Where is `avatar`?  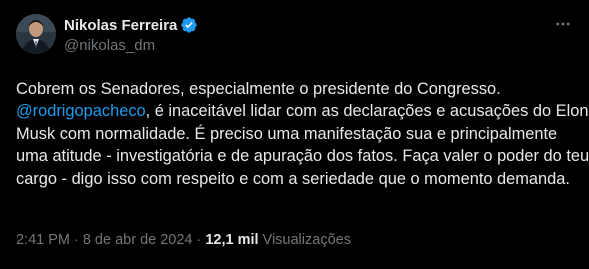
avatar is located at coordinates (36, 34).